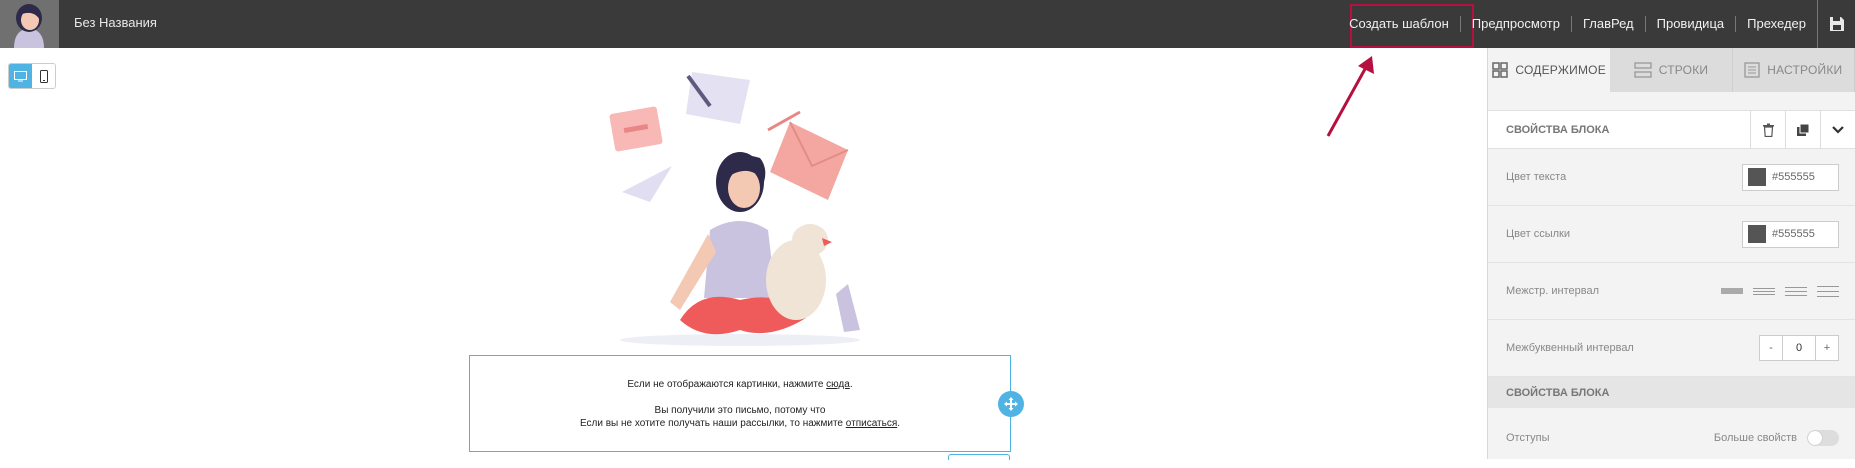 This screenshot has height=468, width=1855. Describe the element at coordinates (1671, 392) in the screenshot. I see `block-properties-header-2: СВОЙСТВА БЛОКА` at that location.